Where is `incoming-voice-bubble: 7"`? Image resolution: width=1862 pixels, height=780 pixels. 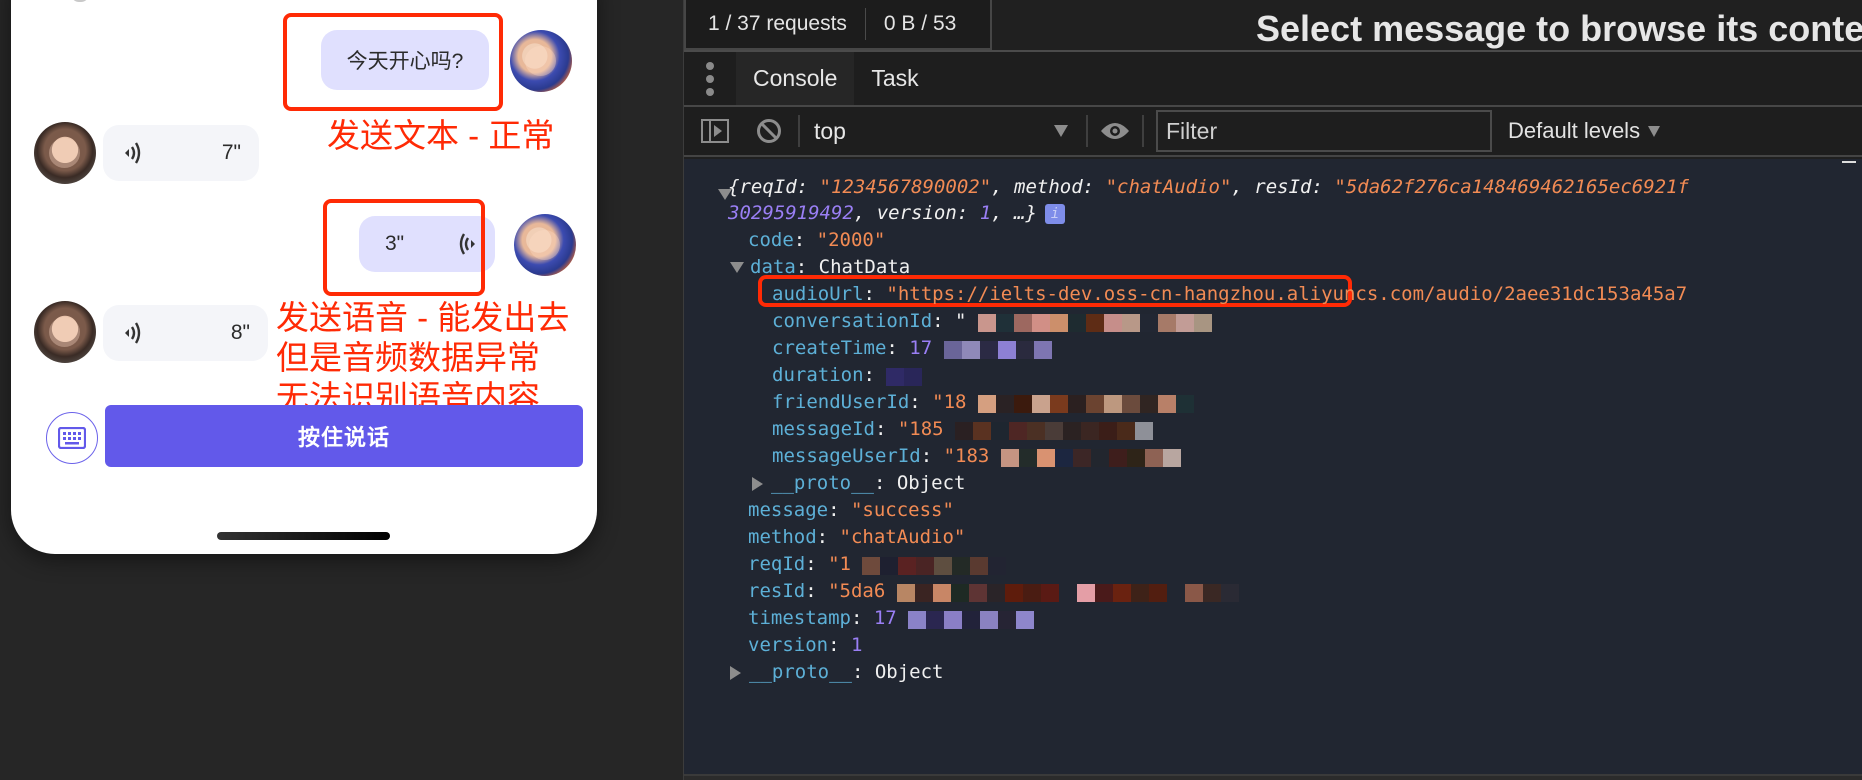
incoming-voice-bubble: 7" is located at coordinates (181, 153).